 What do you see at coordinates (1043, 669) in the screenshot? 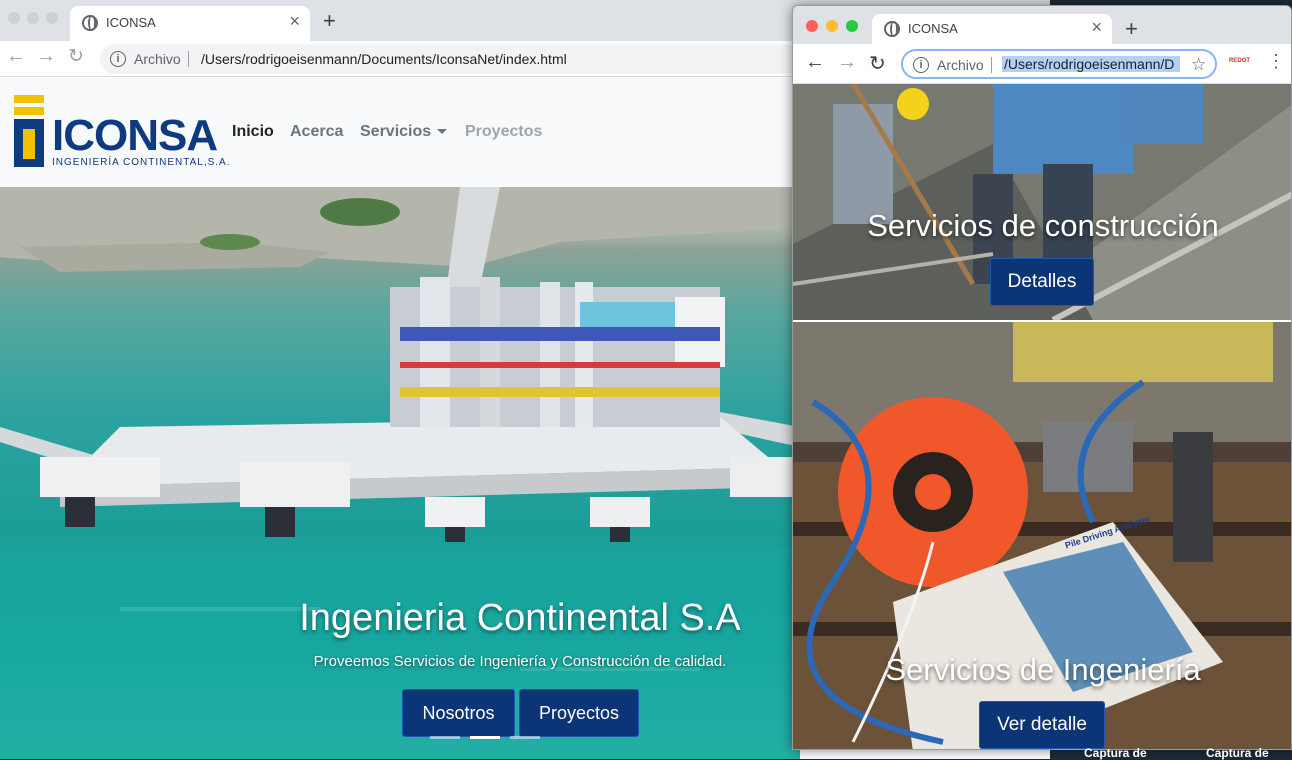
I see `card-title: Servicios de Ingeniería` at bounding box center [1043, 669].